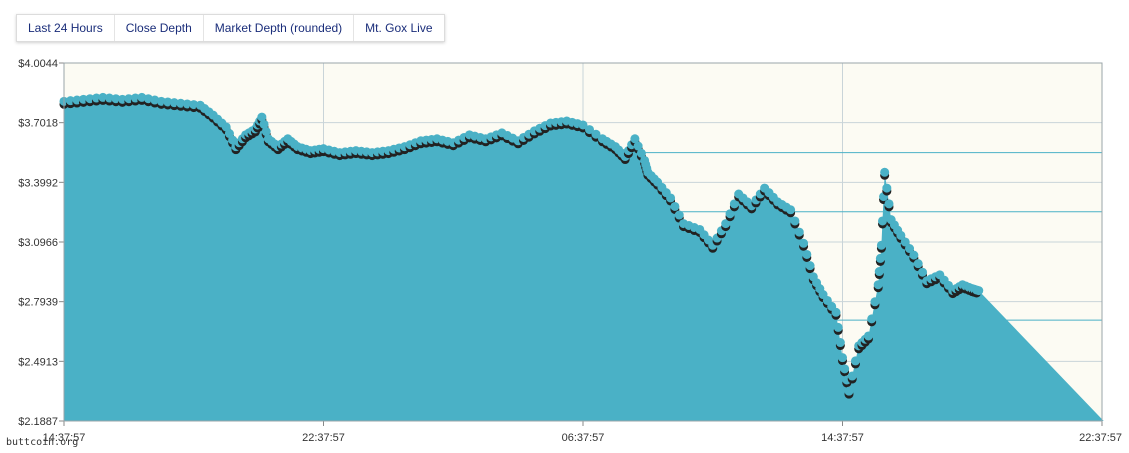 This screenshot has width=1129, height=453. I want to click on y-tick-label: $3.0966, so click(38, 243).